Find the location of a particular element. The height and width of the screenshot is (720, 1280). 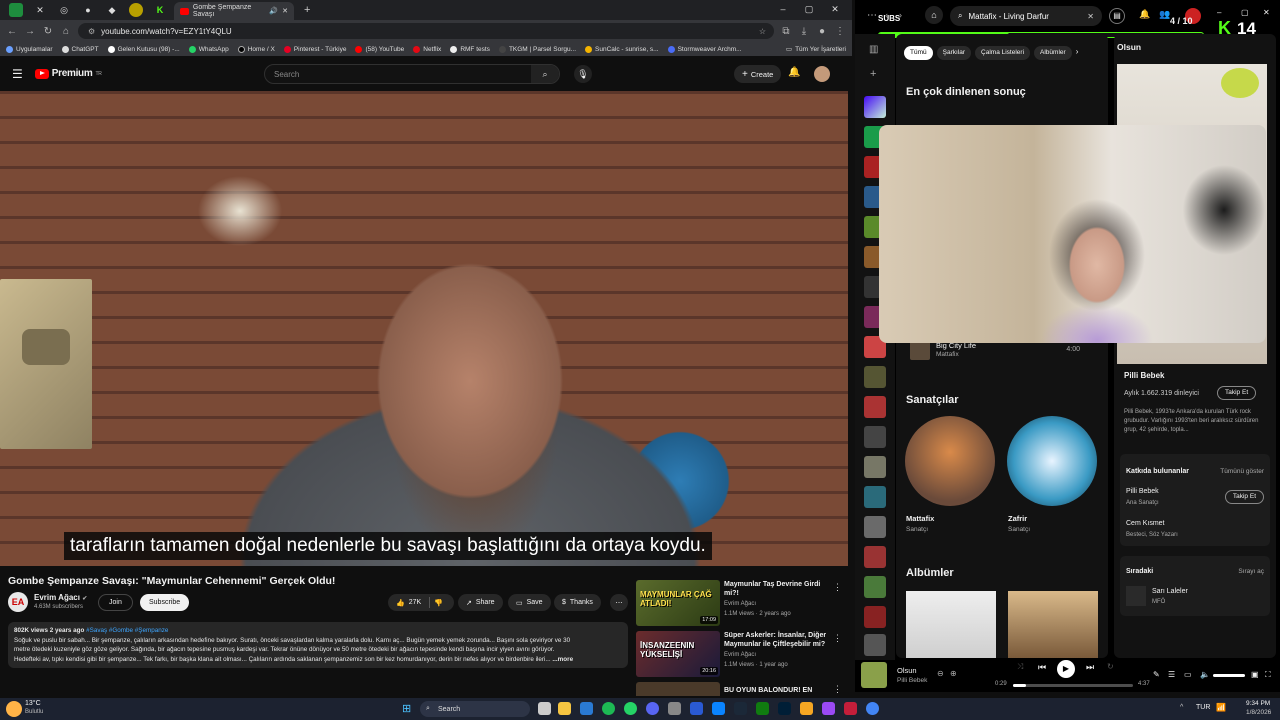

minimize-icon: – is located at coordinates (783, 9).